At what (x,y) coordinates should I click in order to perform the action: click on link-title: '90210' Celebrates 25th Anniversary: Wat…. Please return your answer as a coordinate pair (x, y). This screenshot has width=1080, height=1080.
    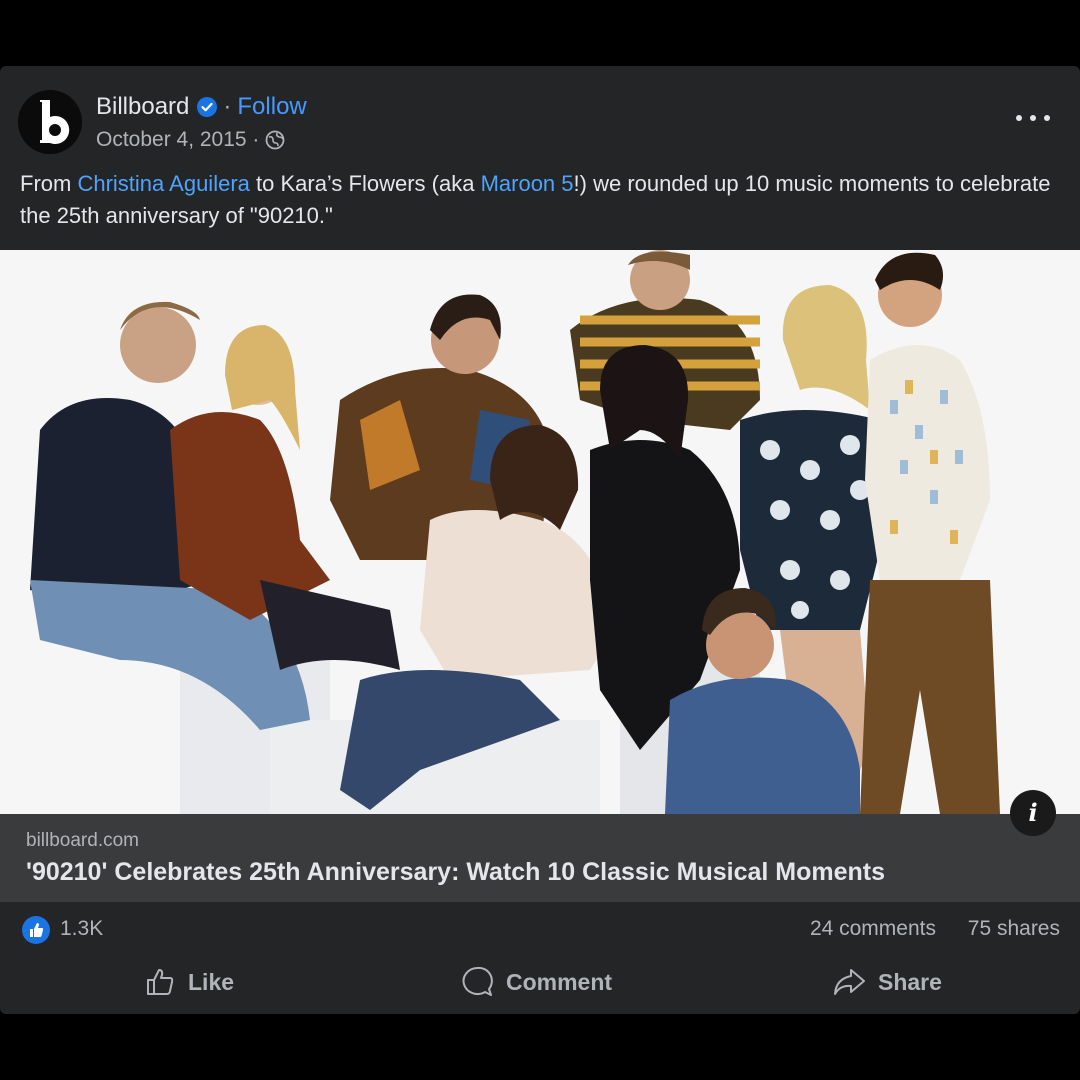
    Looking at the image, I should click on (455, 872).